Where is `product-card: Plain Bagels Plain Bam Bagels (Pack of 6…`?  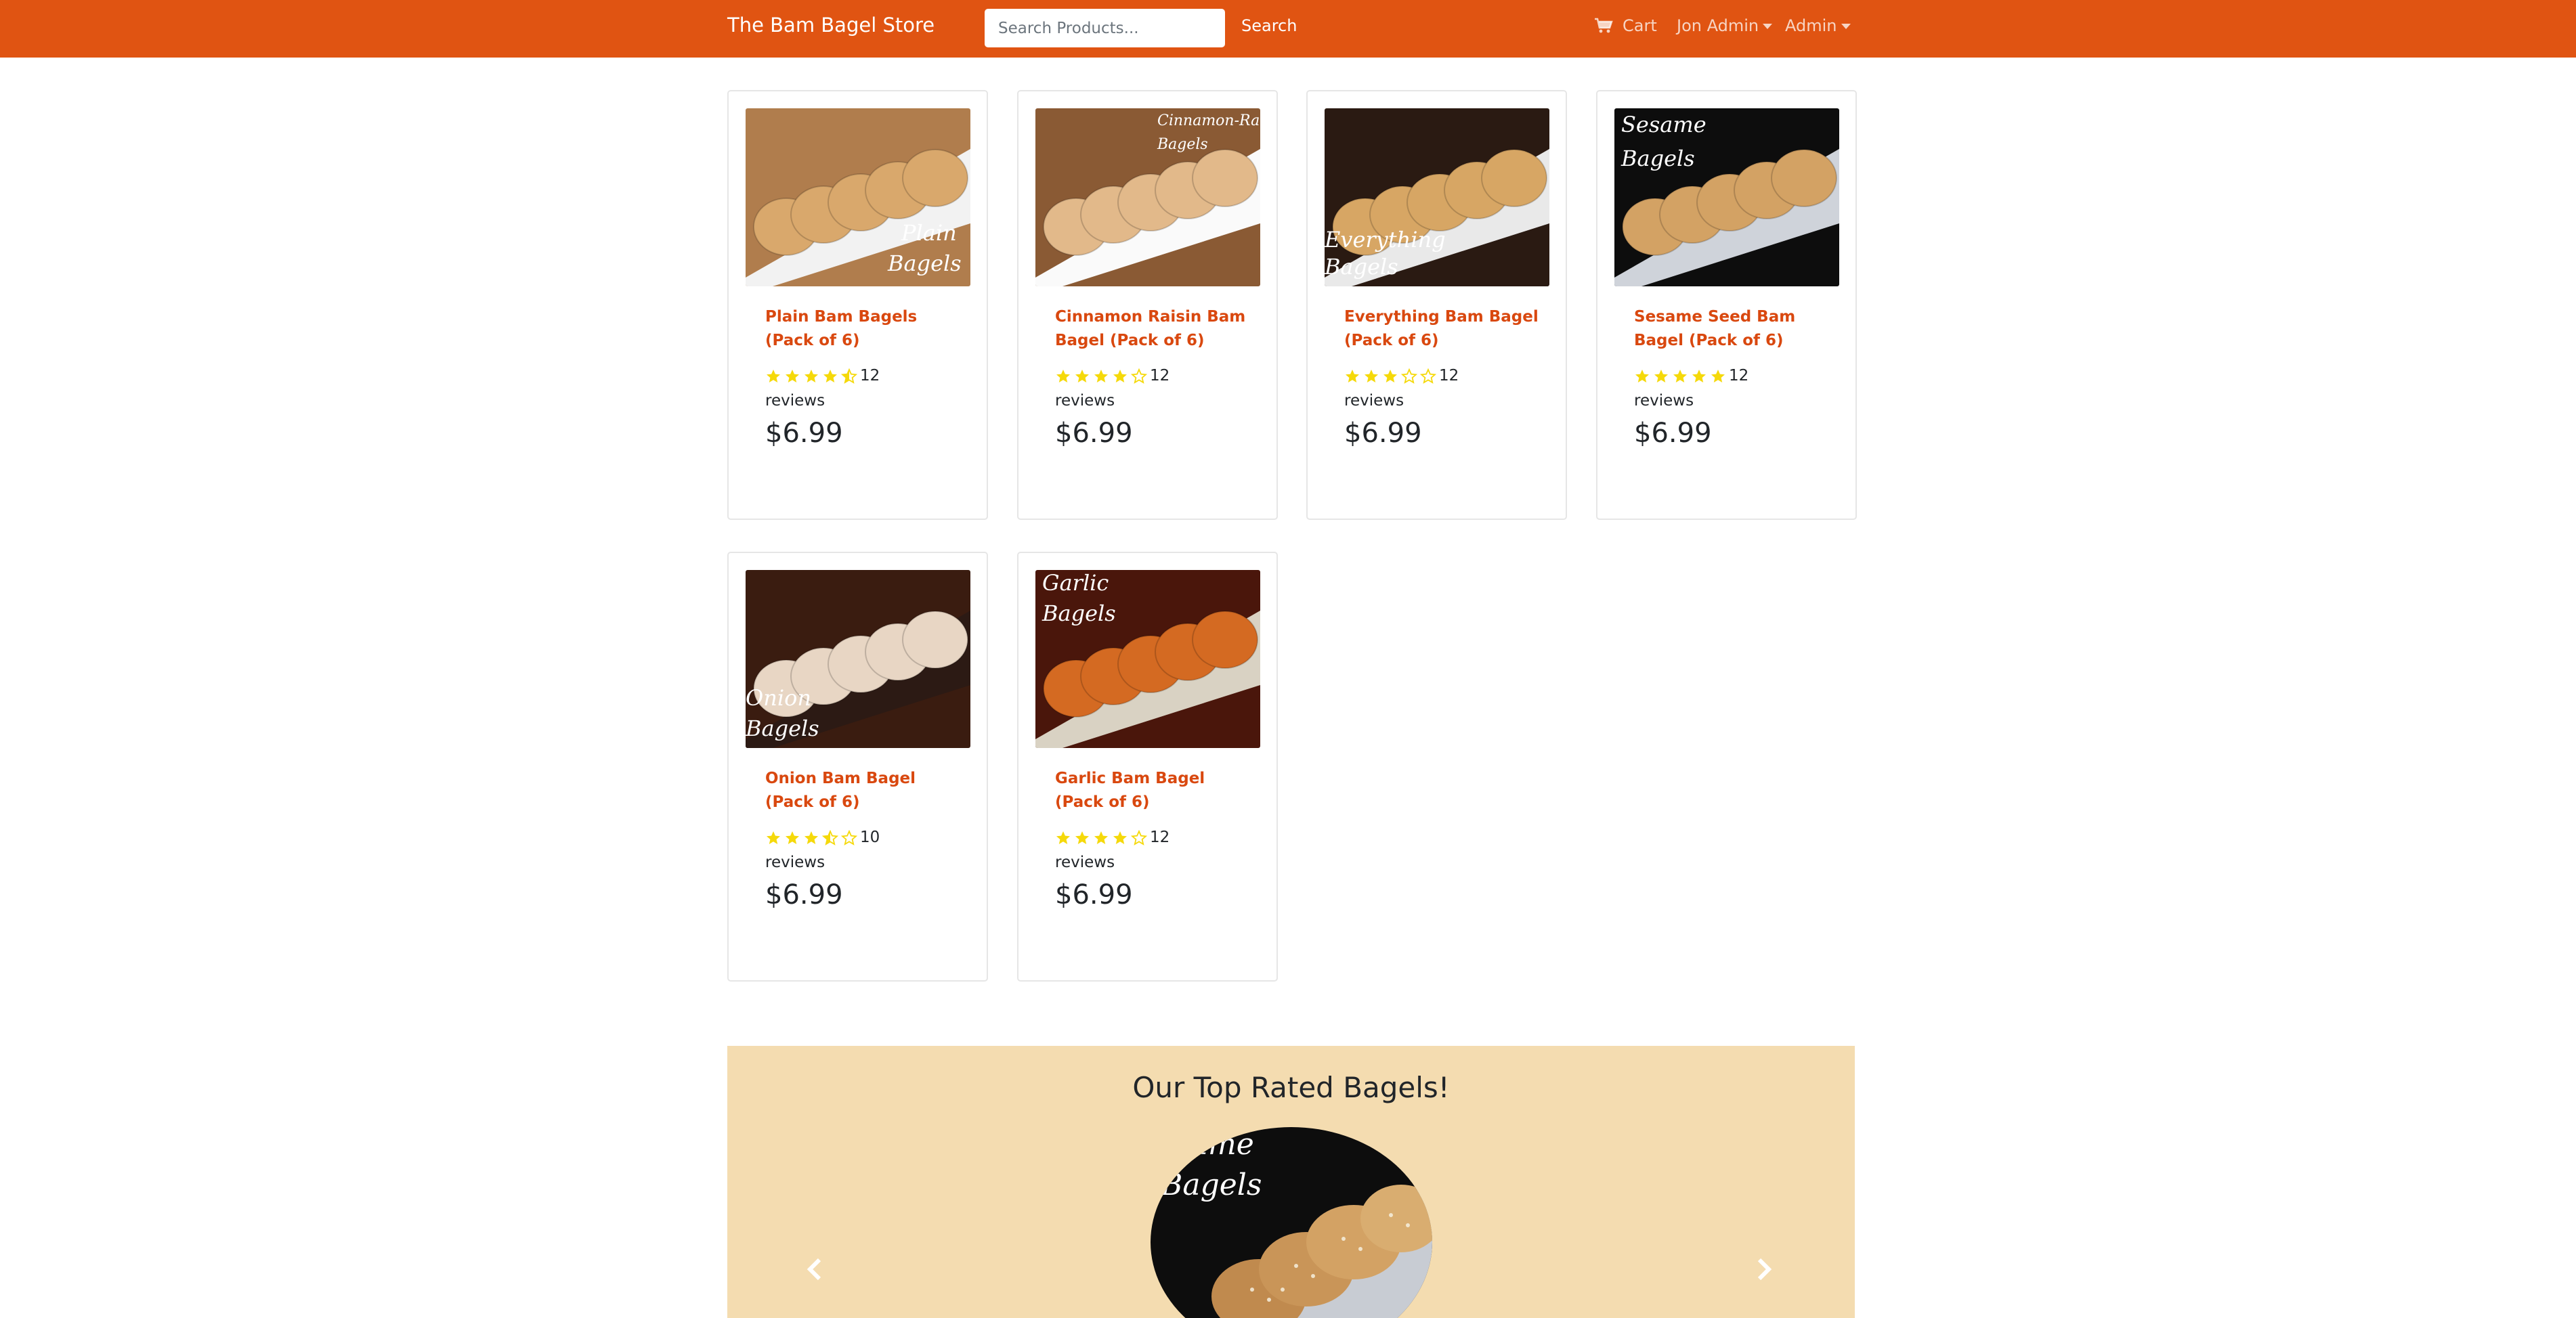 product-card: Plain Bagels Plain Bam Bagels (Pack of 6… is located at coordinates (857, 305).